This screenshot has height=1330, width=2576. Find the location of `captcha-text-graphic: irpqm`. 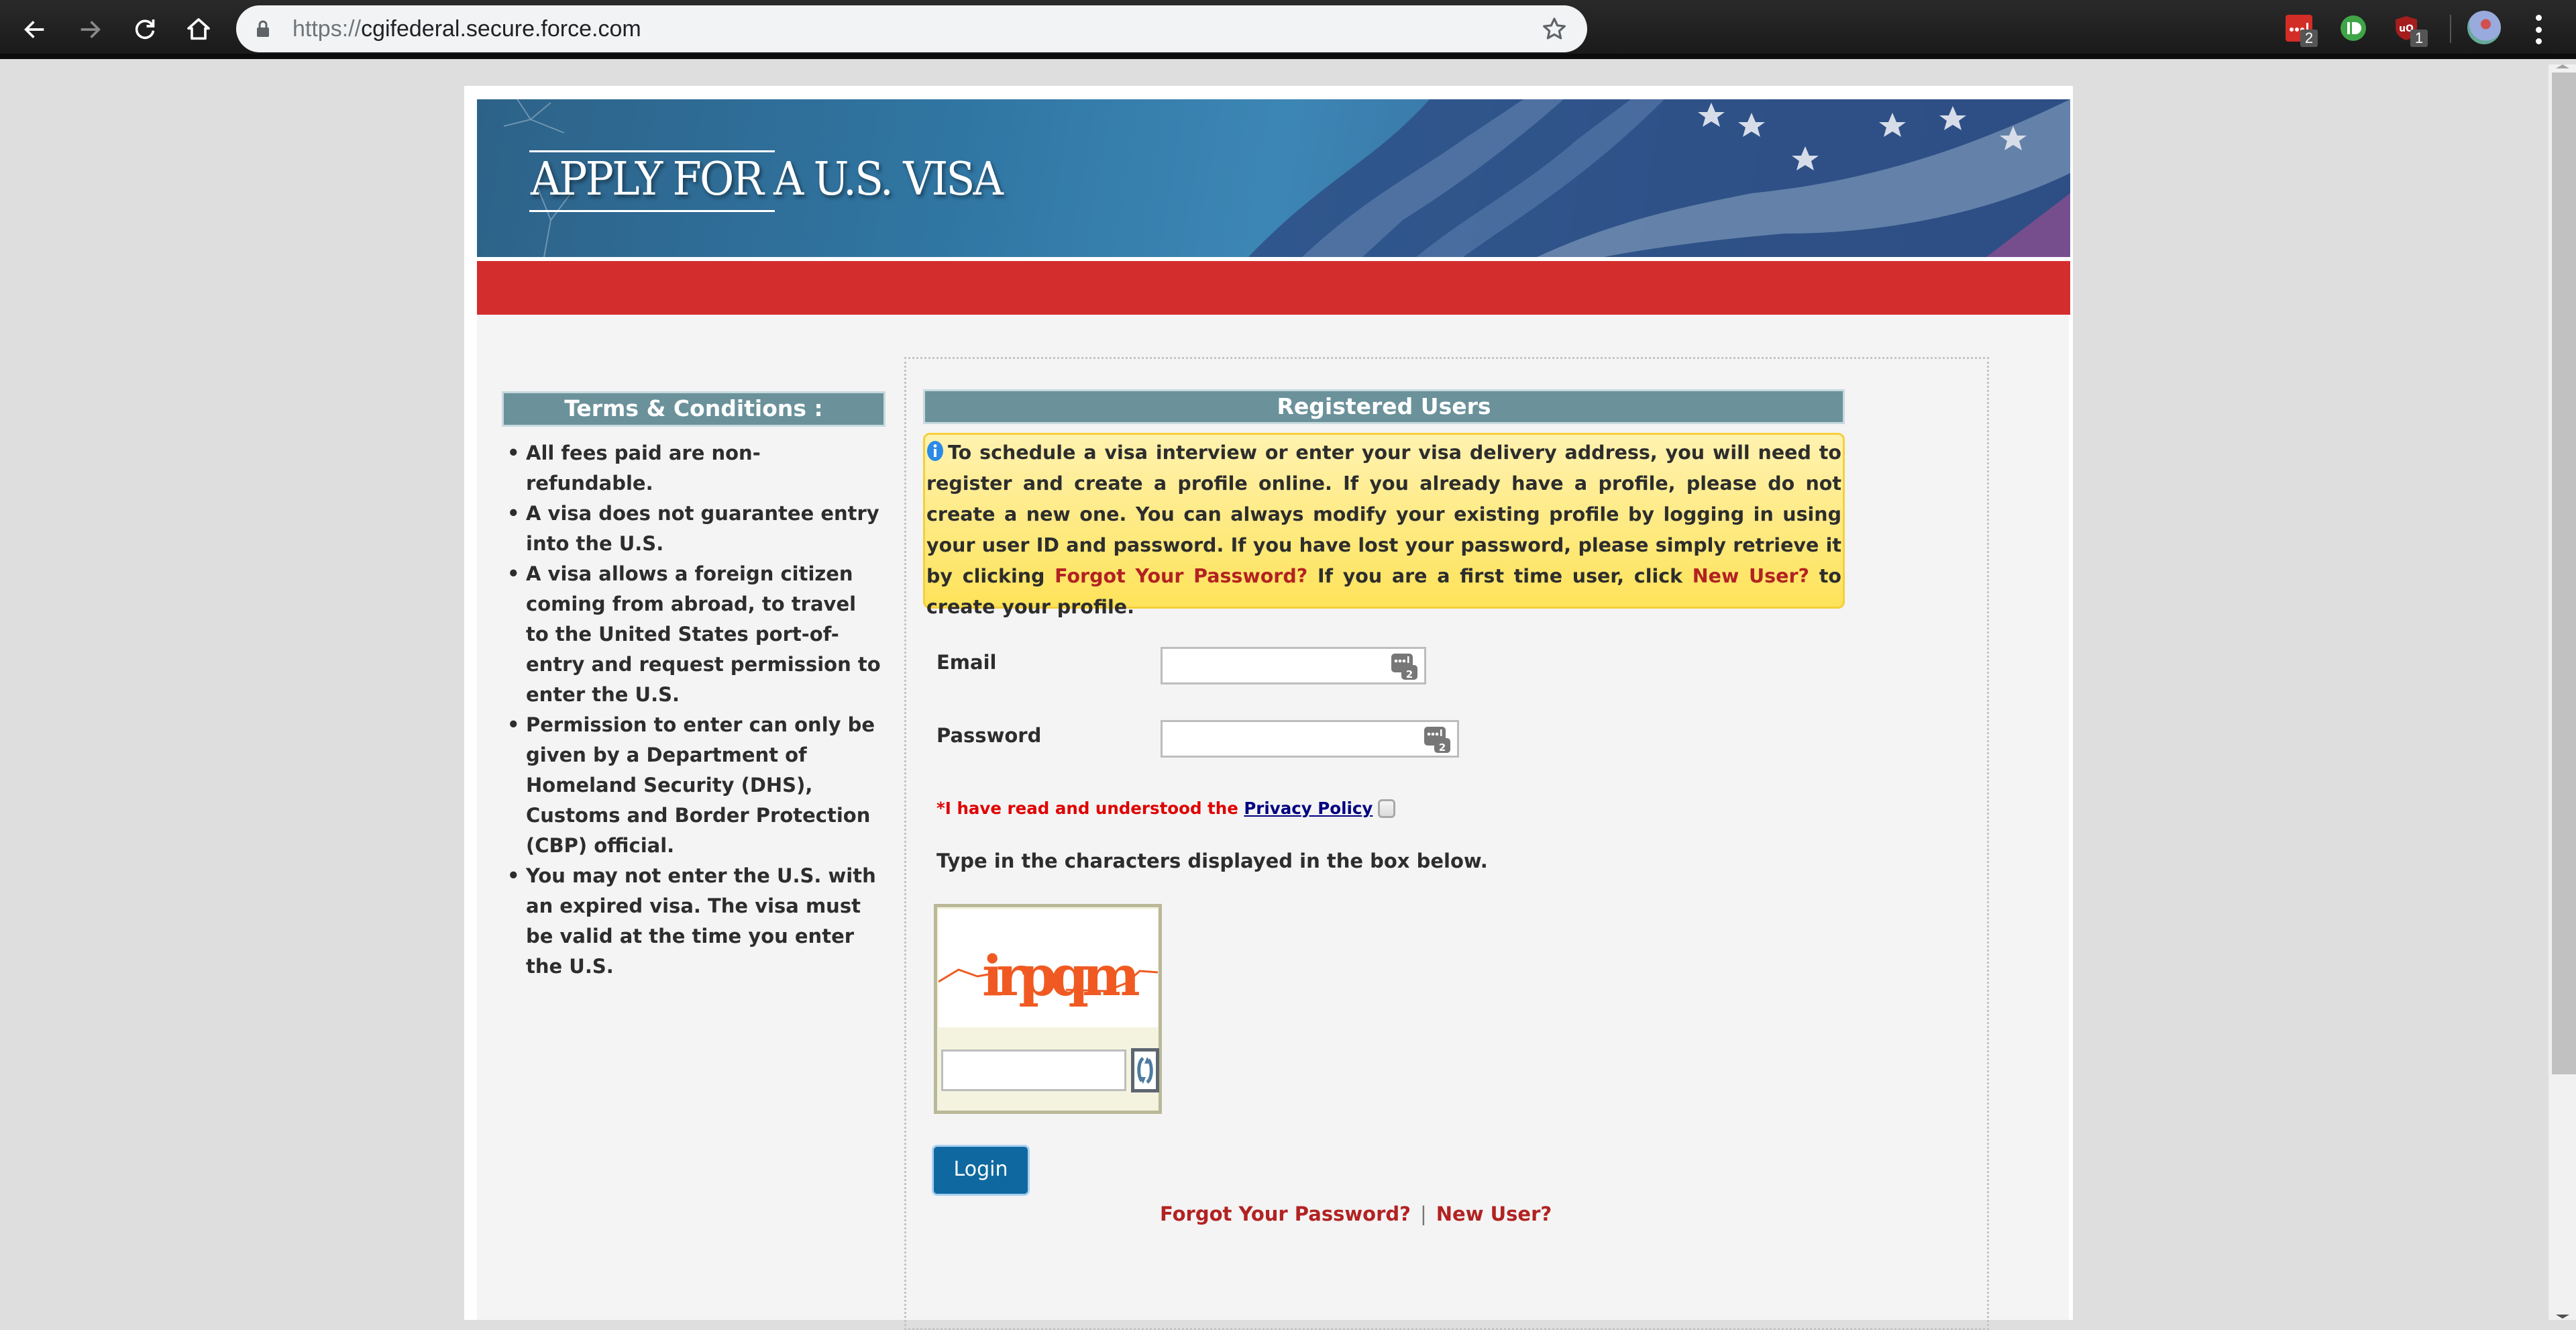

captcha-text-graphic: irpqm is located at coordinates (1048, 976).